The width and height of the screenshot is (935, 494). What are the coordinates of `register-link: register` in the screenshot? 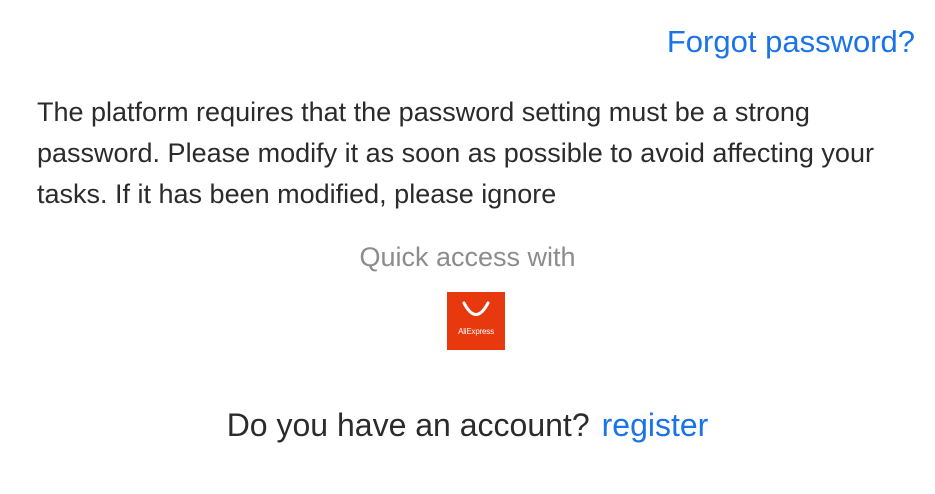 It's located at (655, 425).